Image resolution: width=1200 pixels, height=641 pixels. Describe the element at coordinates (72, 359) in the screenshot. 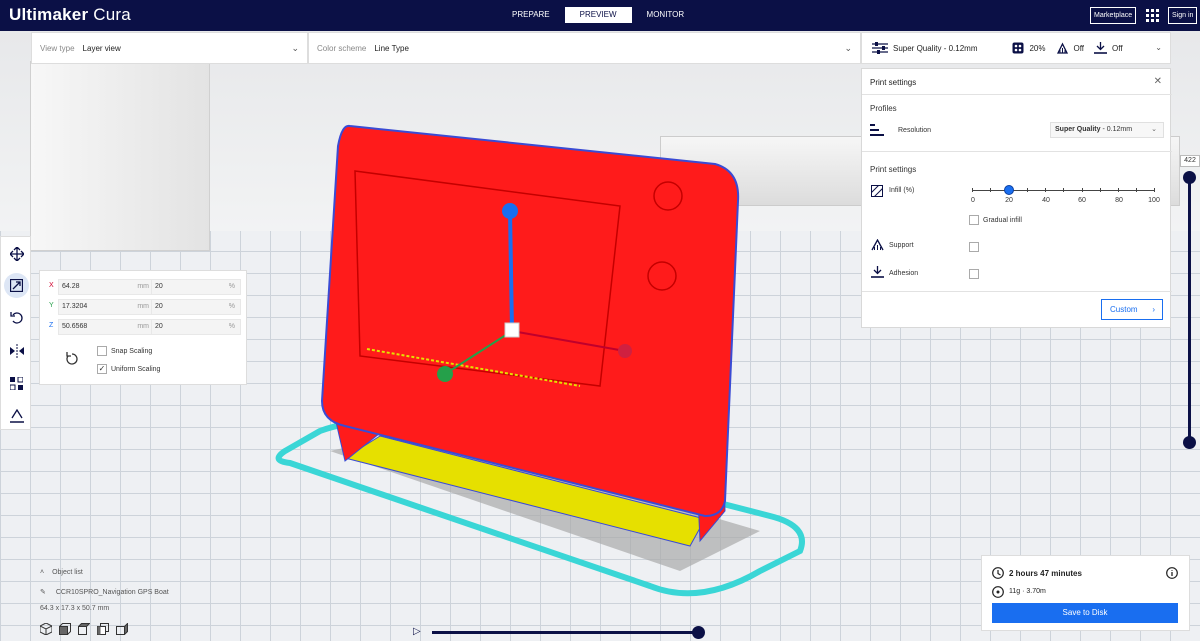

I see `reset-icon` at that location.